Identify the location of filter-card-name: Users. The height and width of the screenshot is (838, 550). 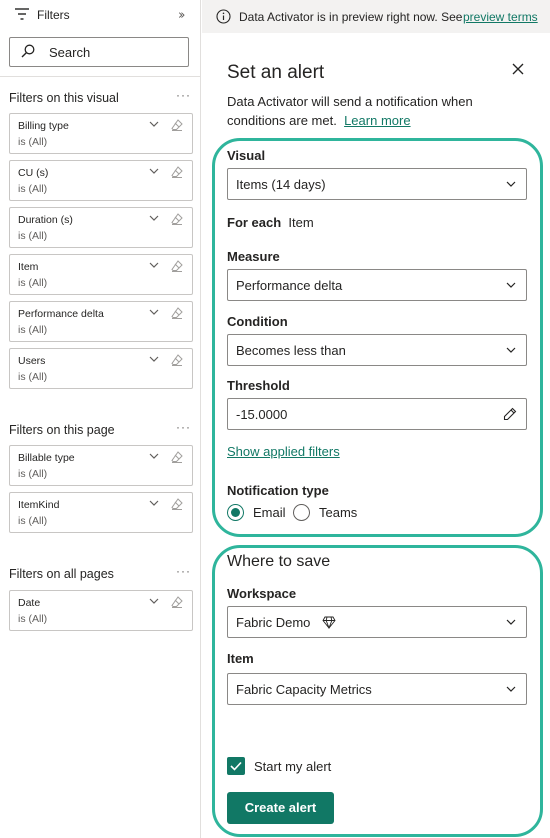
(32, 361).